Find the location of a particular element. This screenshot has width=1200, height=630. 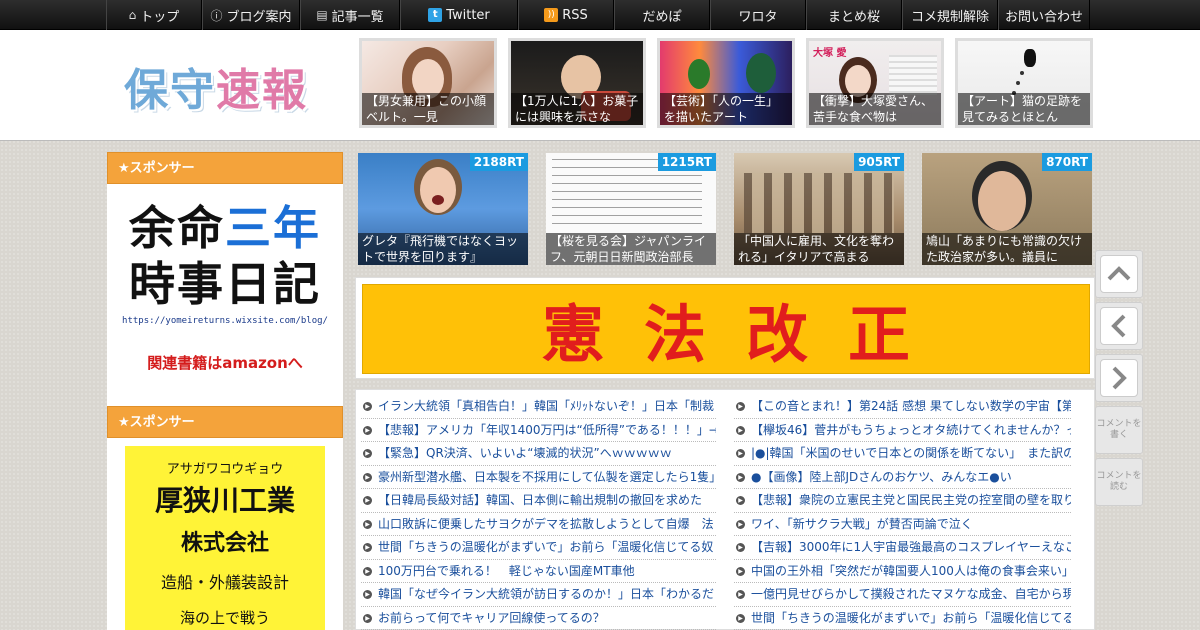

article-link: ▶ |●|韓国「米国のせいで日本との関係を断てない」 また訳の分 is located at coordinates (902, 454).